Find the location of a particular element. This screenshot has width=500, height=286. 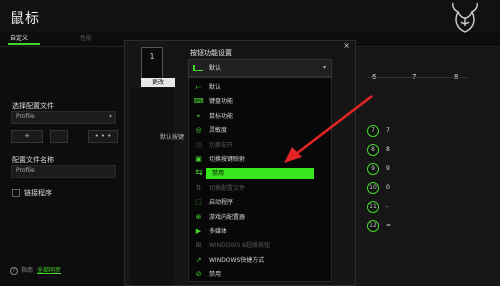

function-option-label: 启动程序 is located at coordinates (221, 203).